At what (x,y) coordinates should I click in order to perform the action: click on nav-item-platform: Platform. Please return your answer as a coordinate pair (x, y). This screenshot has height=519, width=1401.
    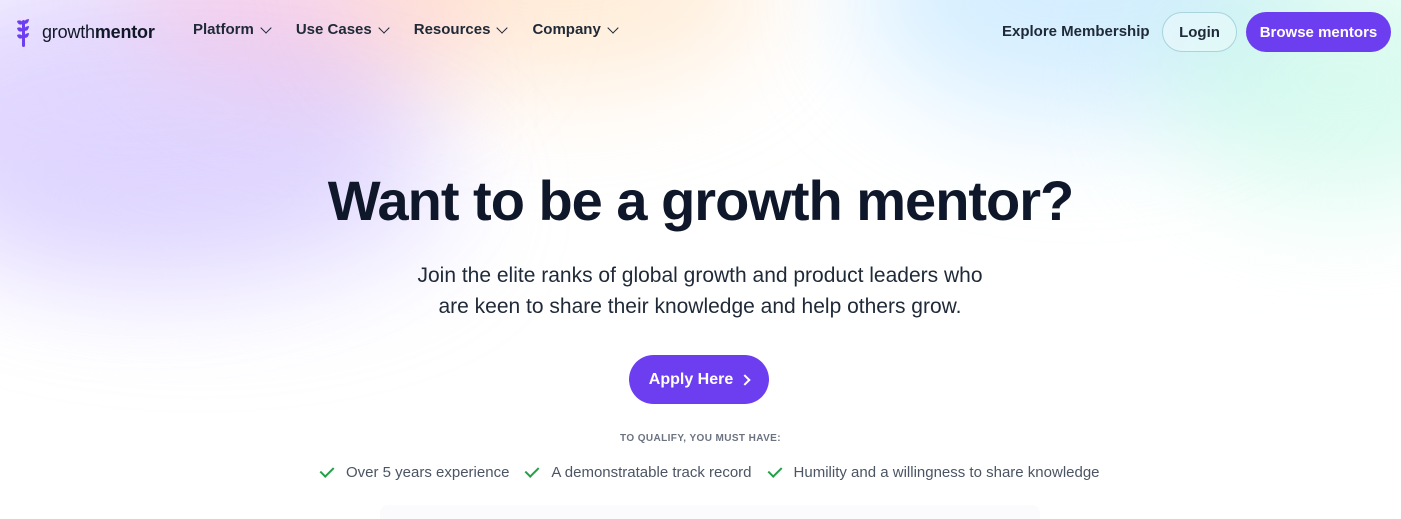
    Looking at the image, I should click on (232, 29).